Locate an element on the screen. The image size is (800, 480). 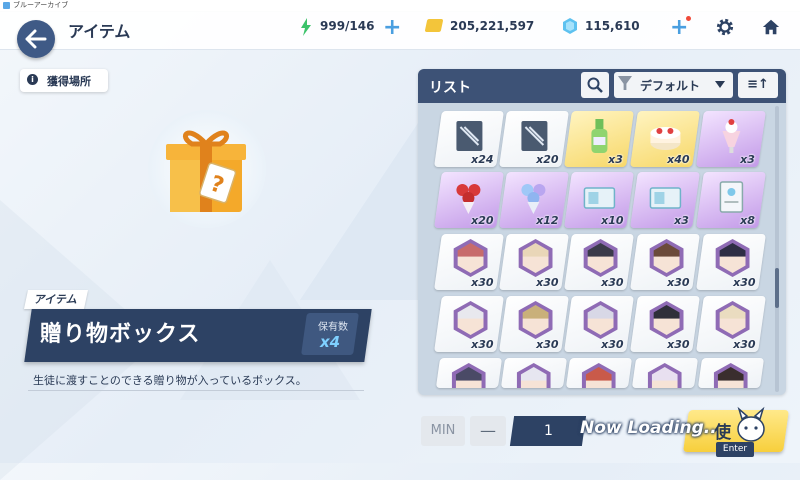
mascot-icon is located at coordinates (751, 424).